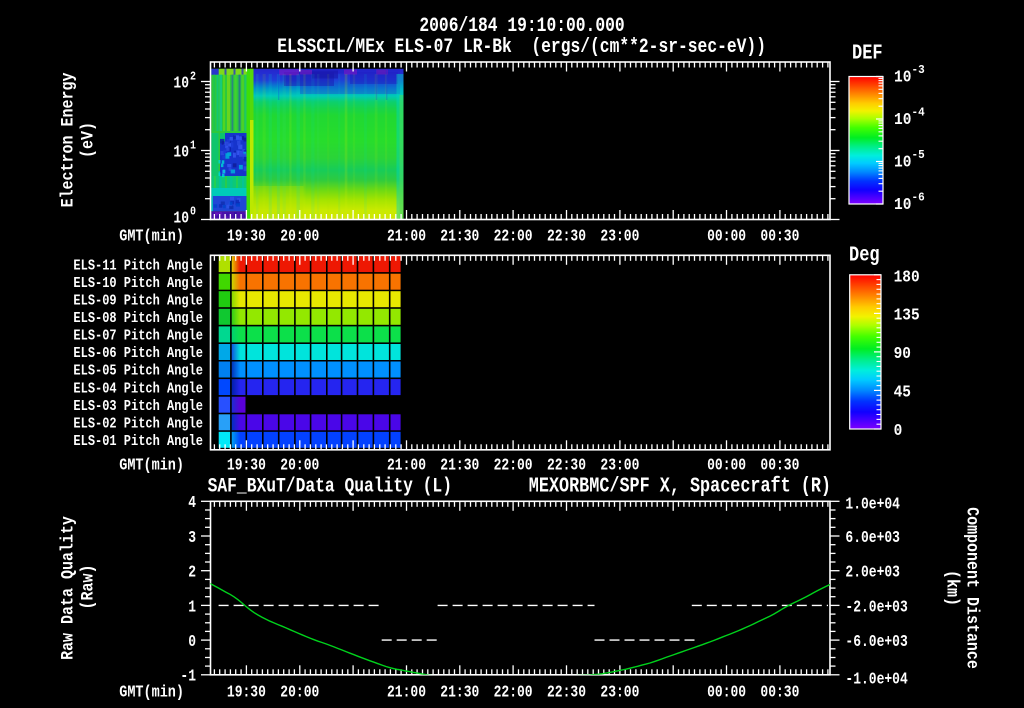  I want to click on svg-text: 6.0e+03, so click(872, 539).